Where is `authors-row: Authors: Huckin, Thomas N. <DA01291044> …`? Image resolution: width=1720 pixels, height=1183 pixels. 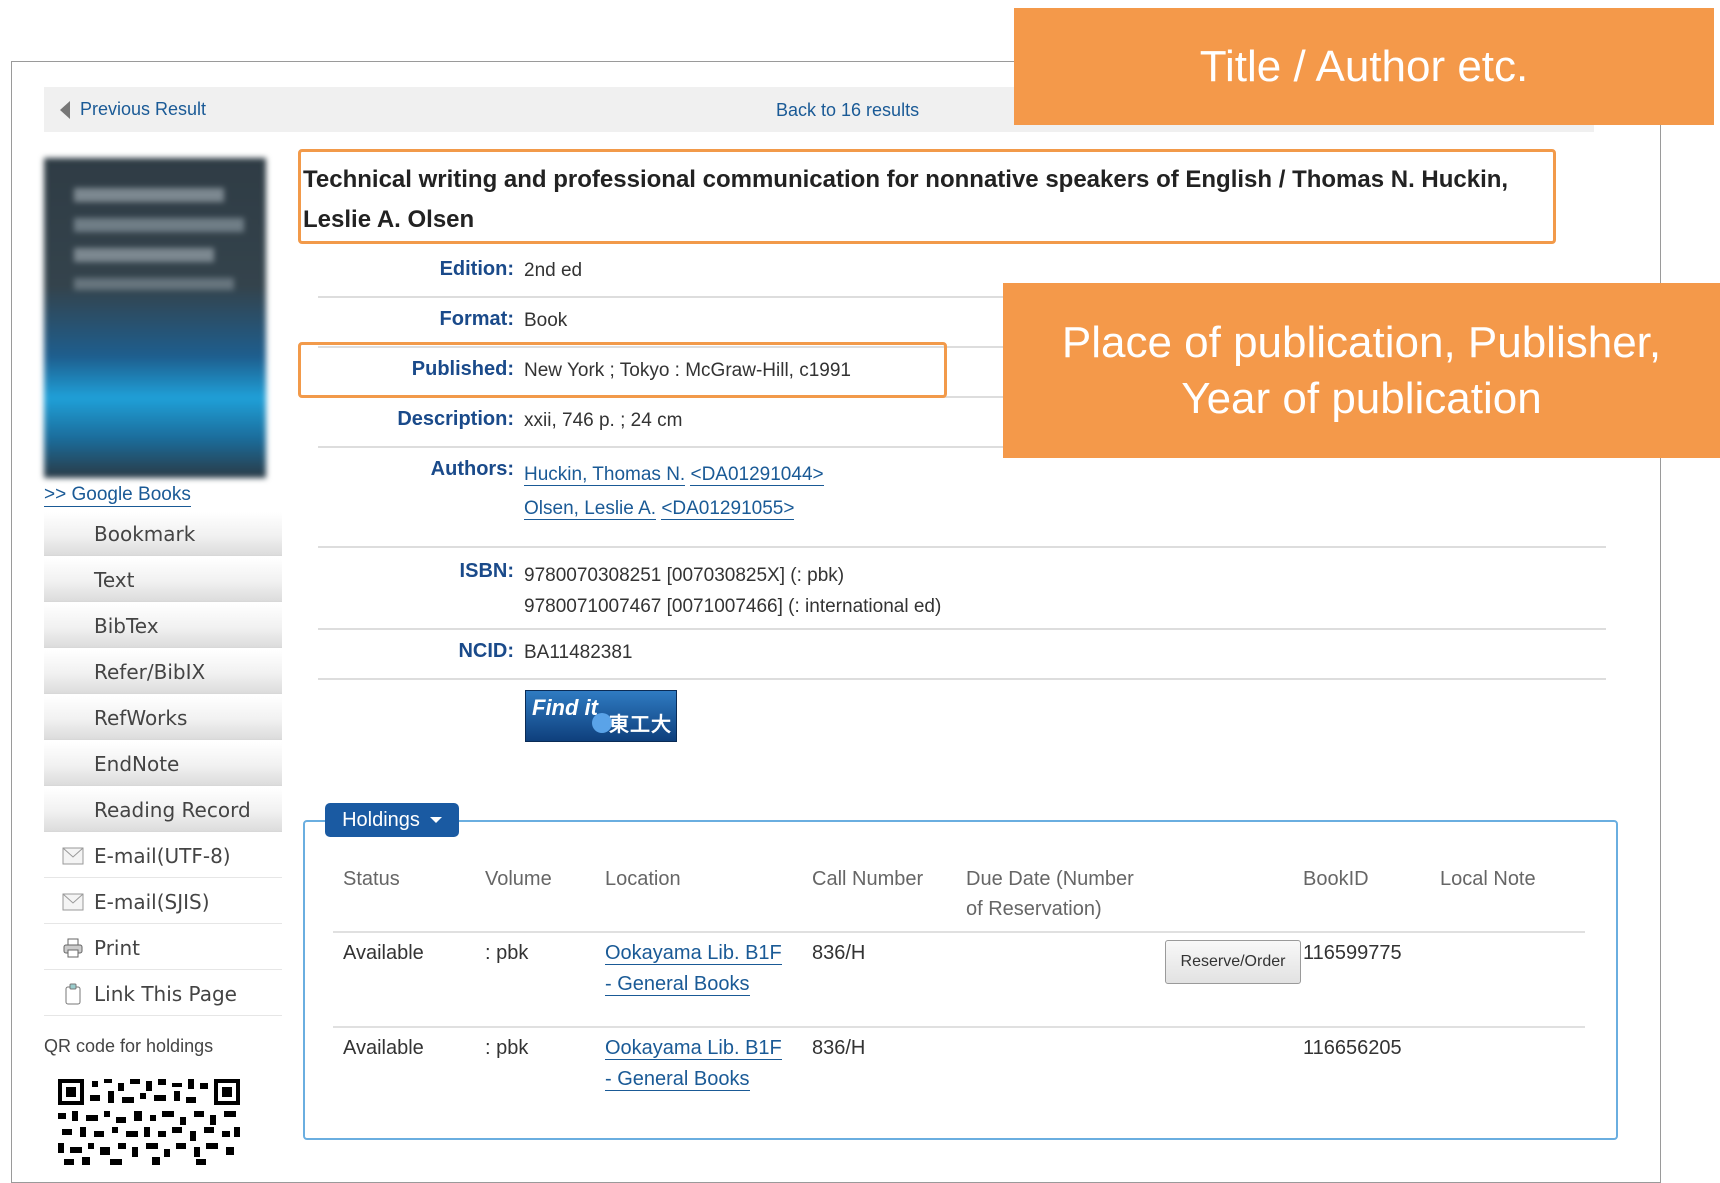 authors-row: Authors: Huckin, Thomas N. <DA01291044> … is located at coordinates (962, 498).